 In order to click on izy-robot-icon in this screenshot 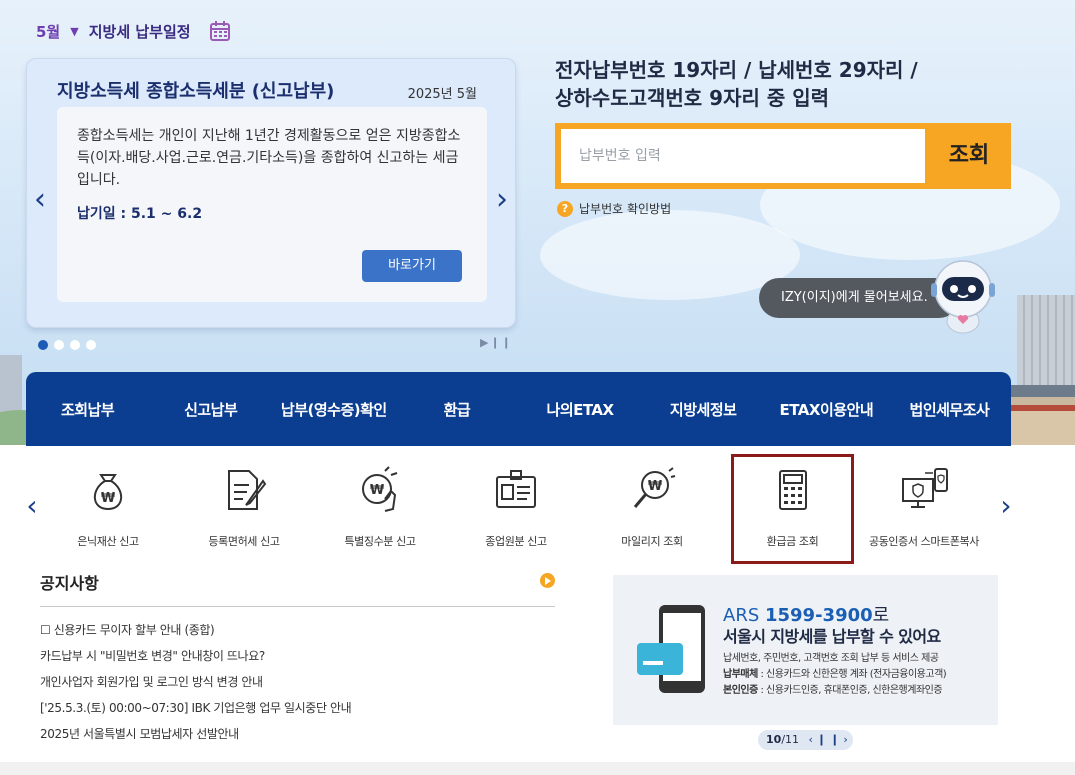, I will do `click(963, 295)`.